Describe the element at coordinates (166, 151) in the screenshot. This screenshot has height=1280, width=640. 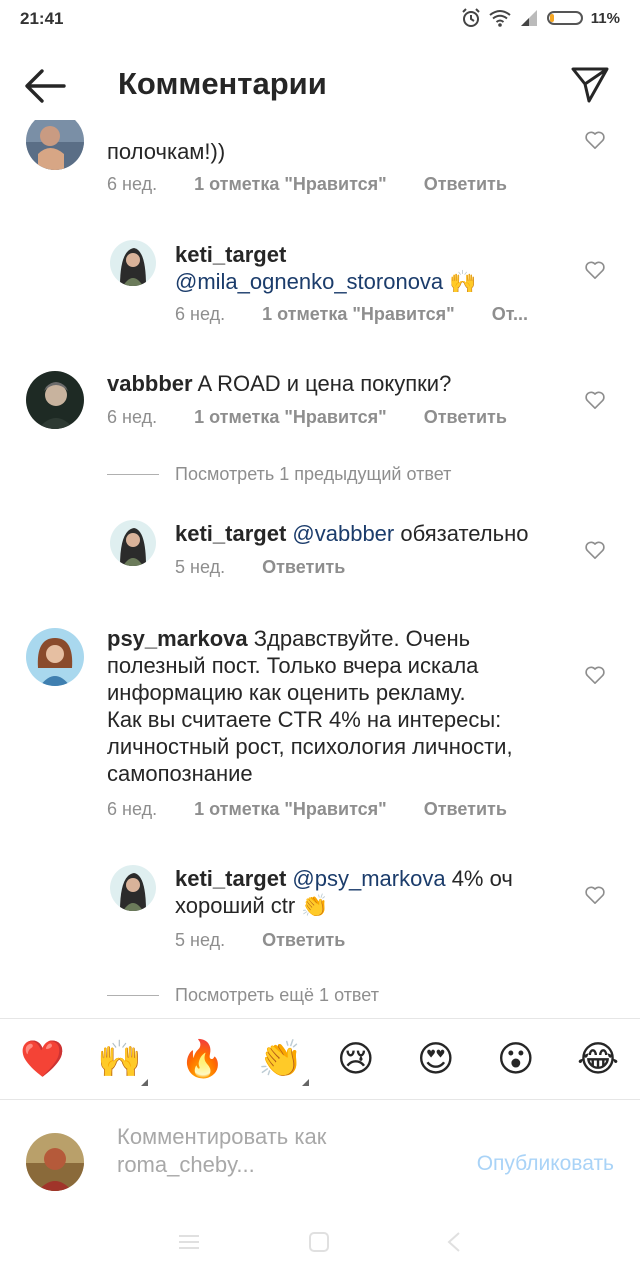
I see `comment-text: полочкам!))` at that location.